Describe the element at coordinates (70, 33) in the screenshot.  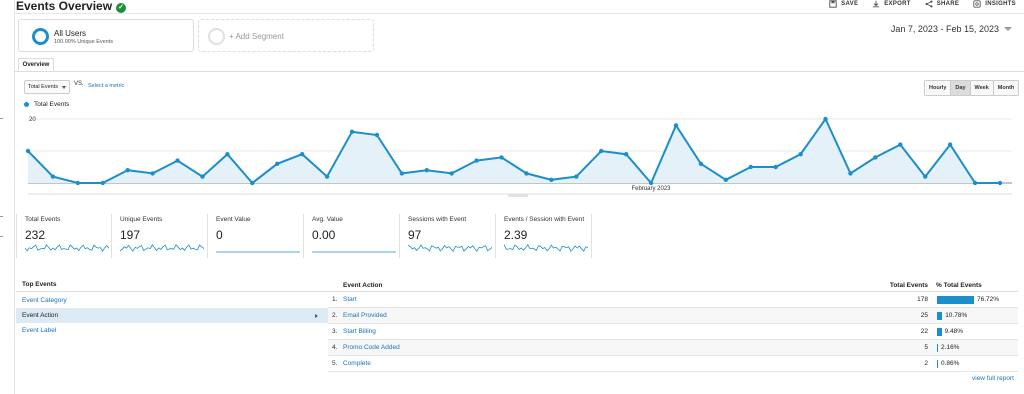
I see `segment-name: All Users` at that location.